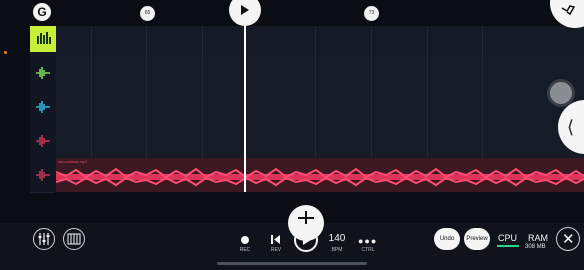 Image resolution: width=584 pixels, height=270 pixels. What do you see at coordinates (535, 247) in the screenshot?
I see `ram-value: 308 MB` at bounding box center [535, 247].